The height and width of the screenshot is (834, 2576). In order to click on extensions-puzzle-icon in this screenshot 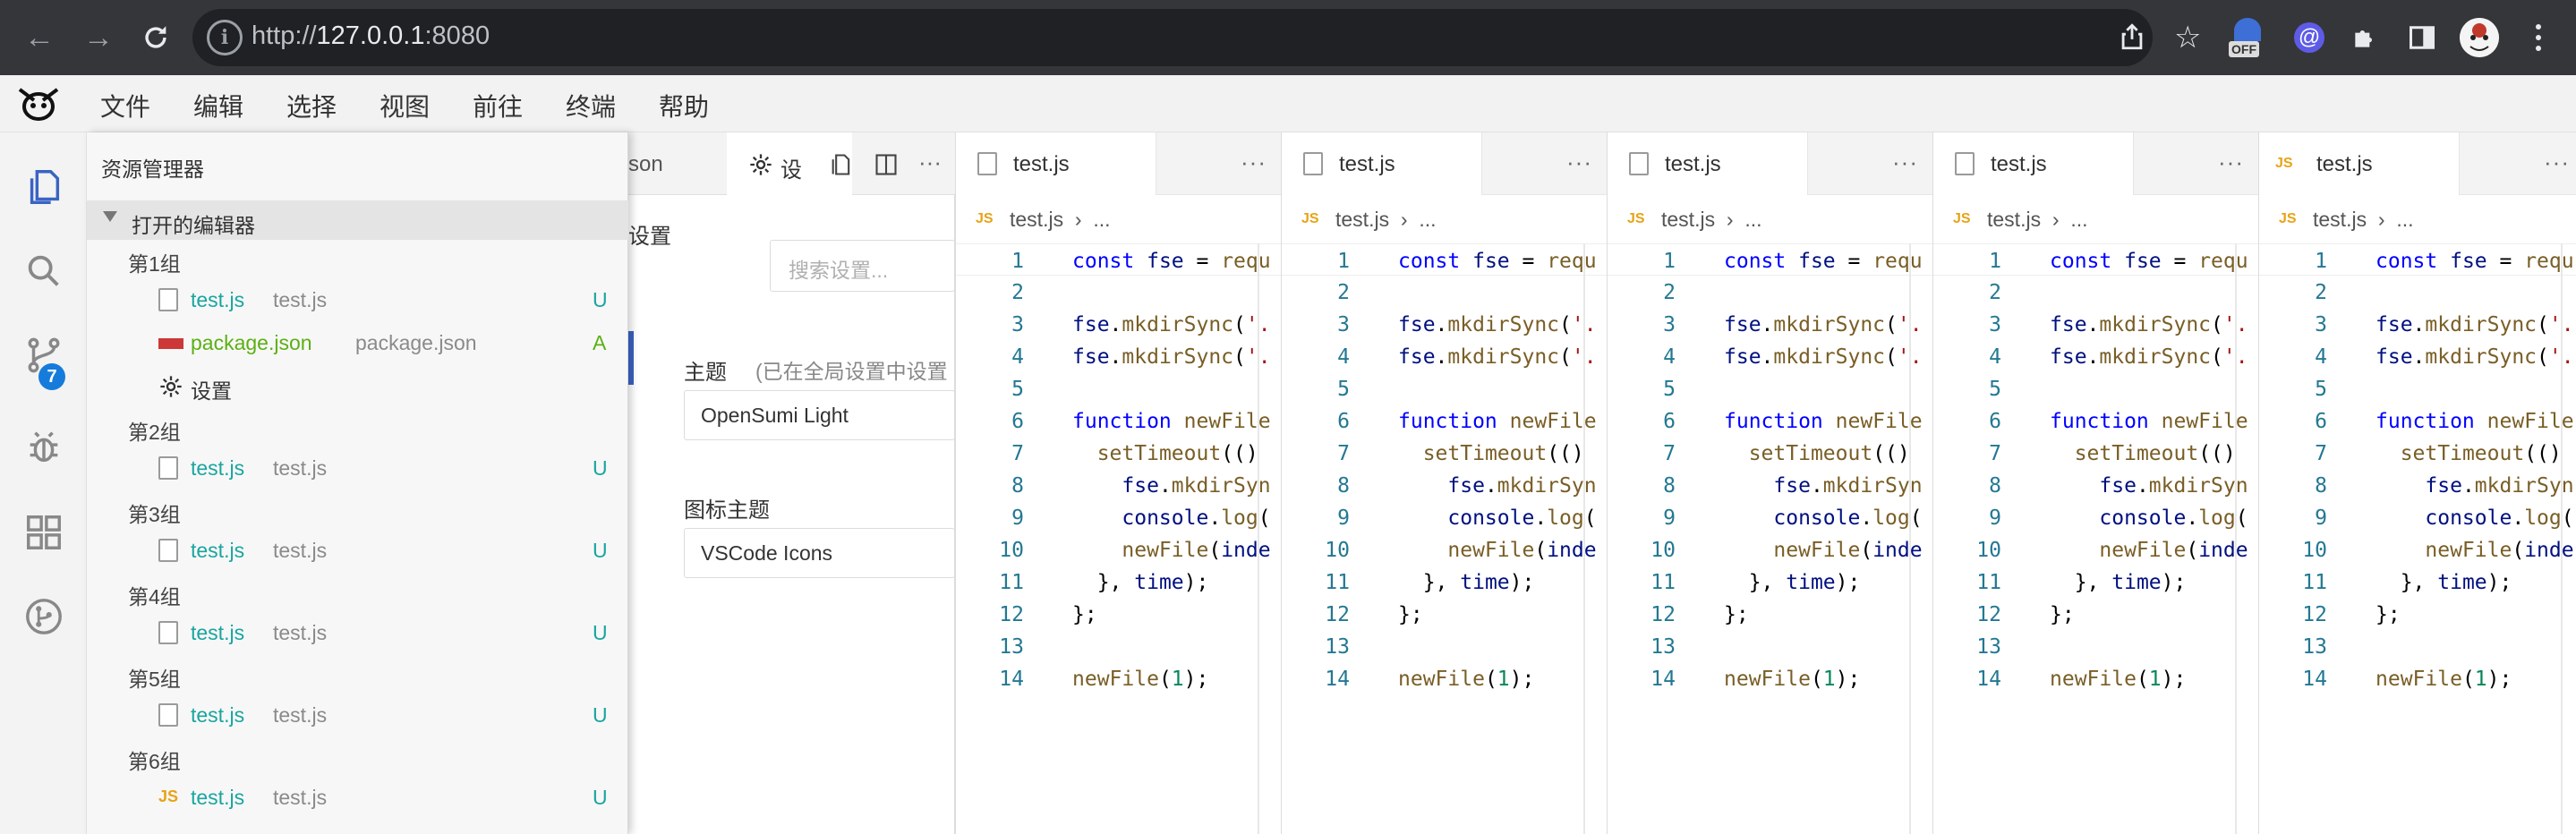, I will do `click(2364, 37)`.